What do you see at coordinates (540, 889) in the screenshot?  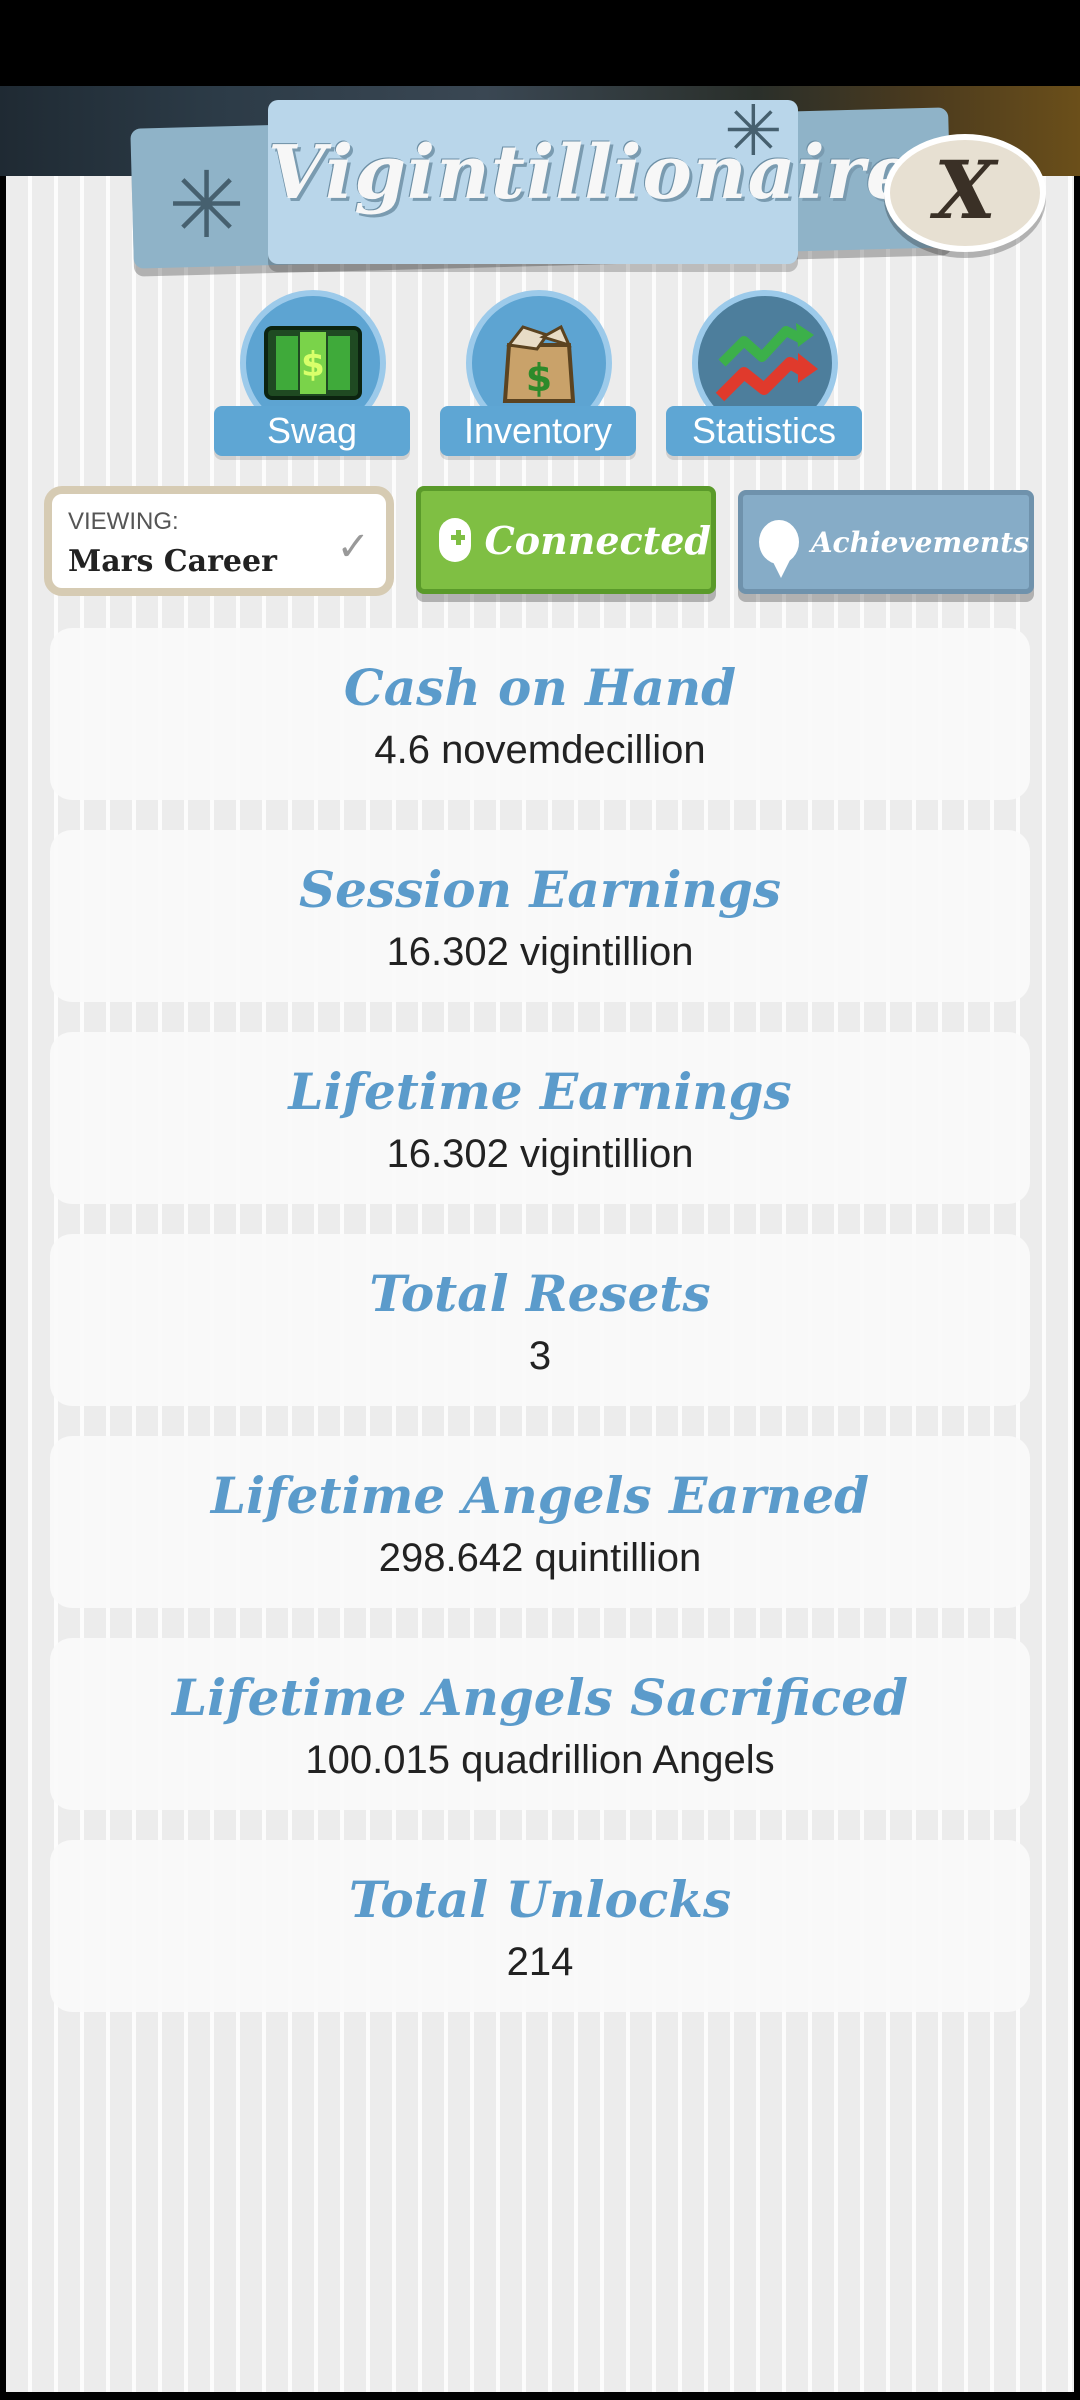 I see `stat-title: Session Earnings` at bounding box center [540, 889].